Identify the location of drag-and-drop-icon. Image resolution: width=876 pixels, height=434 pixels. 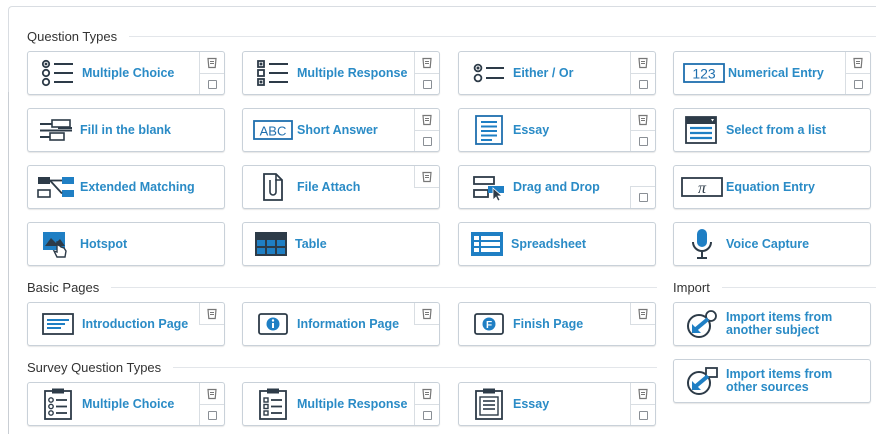
(489, 187).